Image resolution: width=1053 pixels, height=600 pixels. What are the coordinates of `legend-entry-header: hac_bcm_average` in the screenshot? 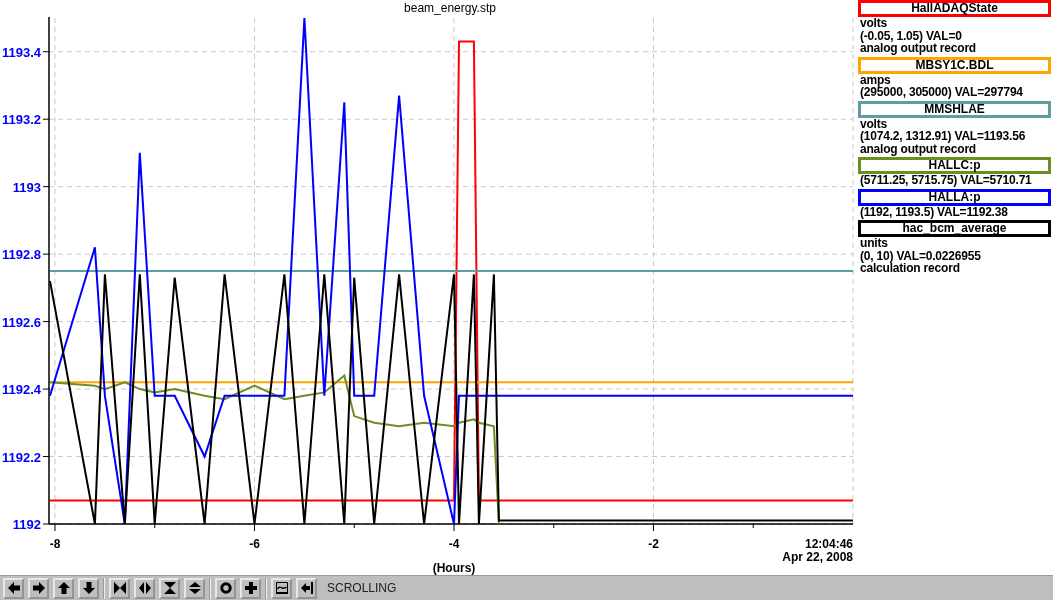 It's located at (954, 228).